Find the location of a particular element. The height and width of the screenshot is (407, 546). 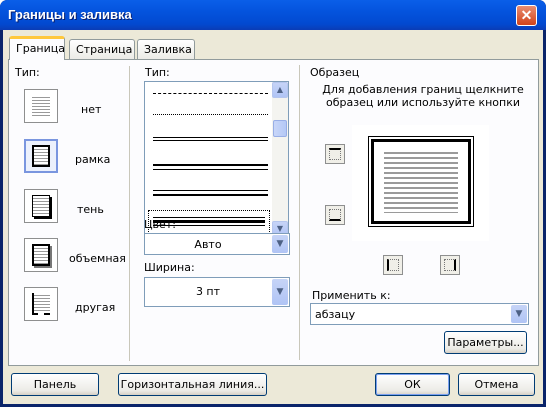

line-style-double is located at coordinates (210, 139).